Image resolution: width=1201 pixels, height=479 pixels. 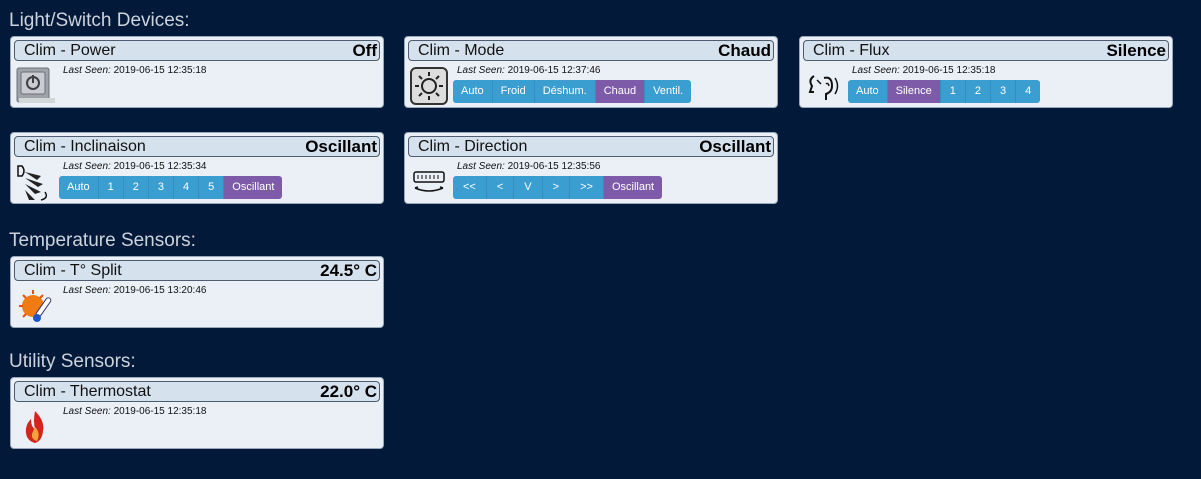 I want to click on mode-button-deshum: Déshum., so click(x=565, y=91).